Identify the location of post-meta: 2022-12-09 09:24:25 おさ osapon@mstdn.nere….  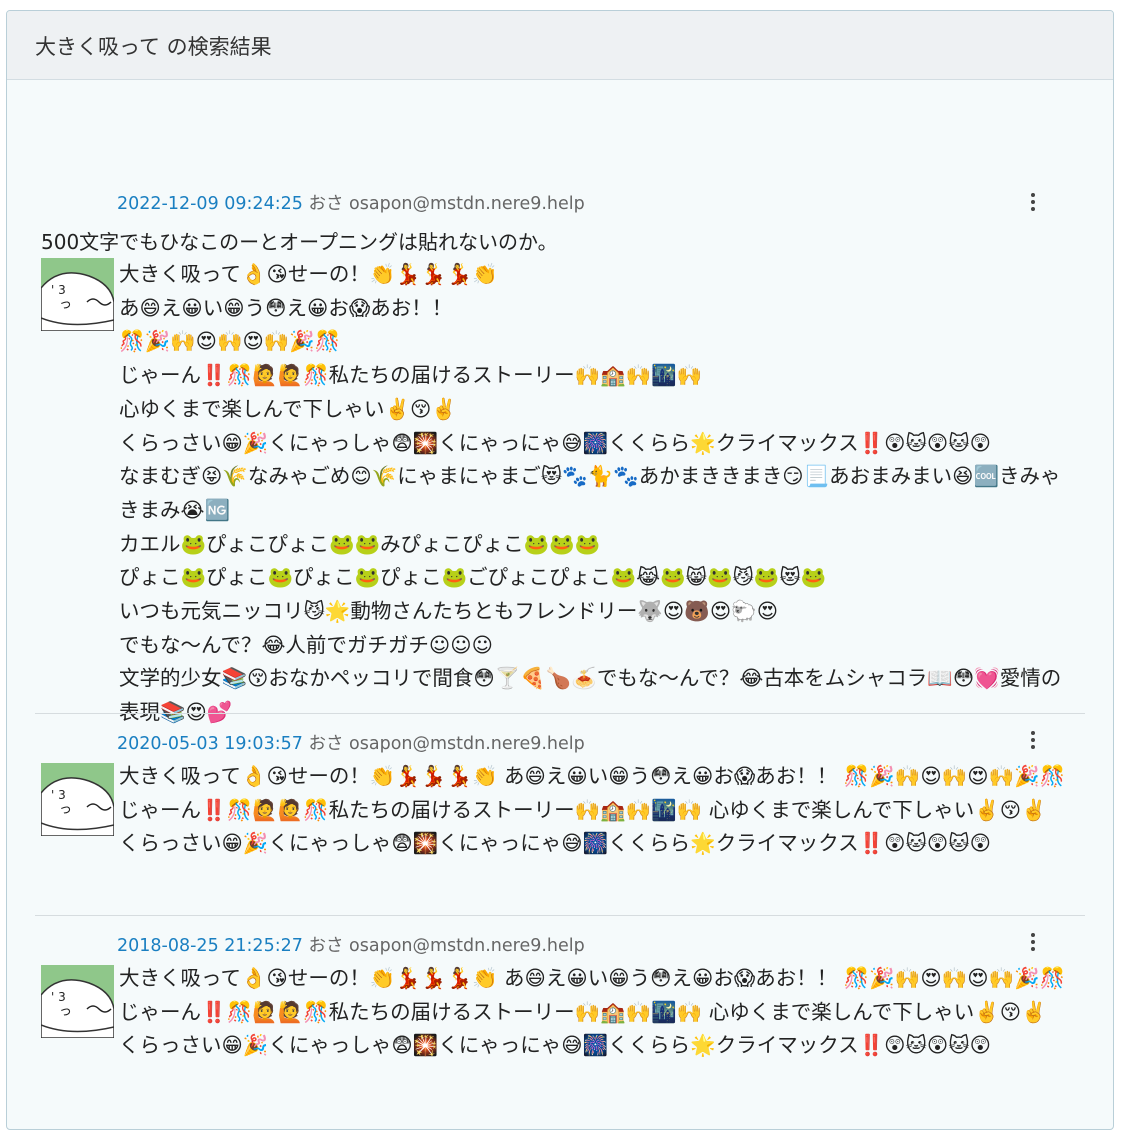
(351, 202).